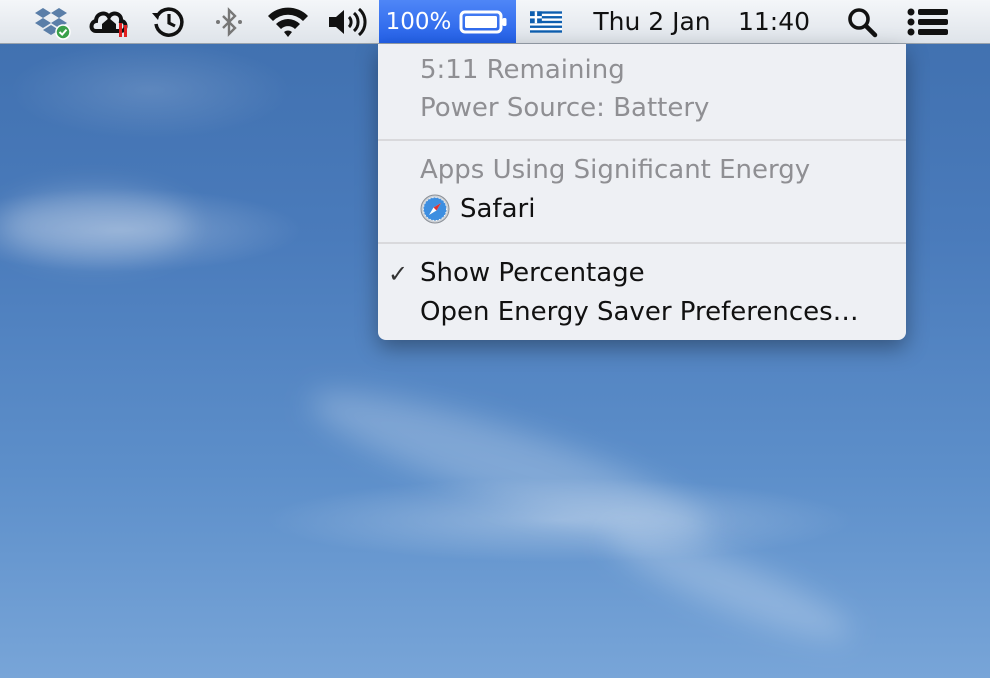 This screenshot has height=678, width=990. I want to click on dropbox-icon, so click(53, 23).